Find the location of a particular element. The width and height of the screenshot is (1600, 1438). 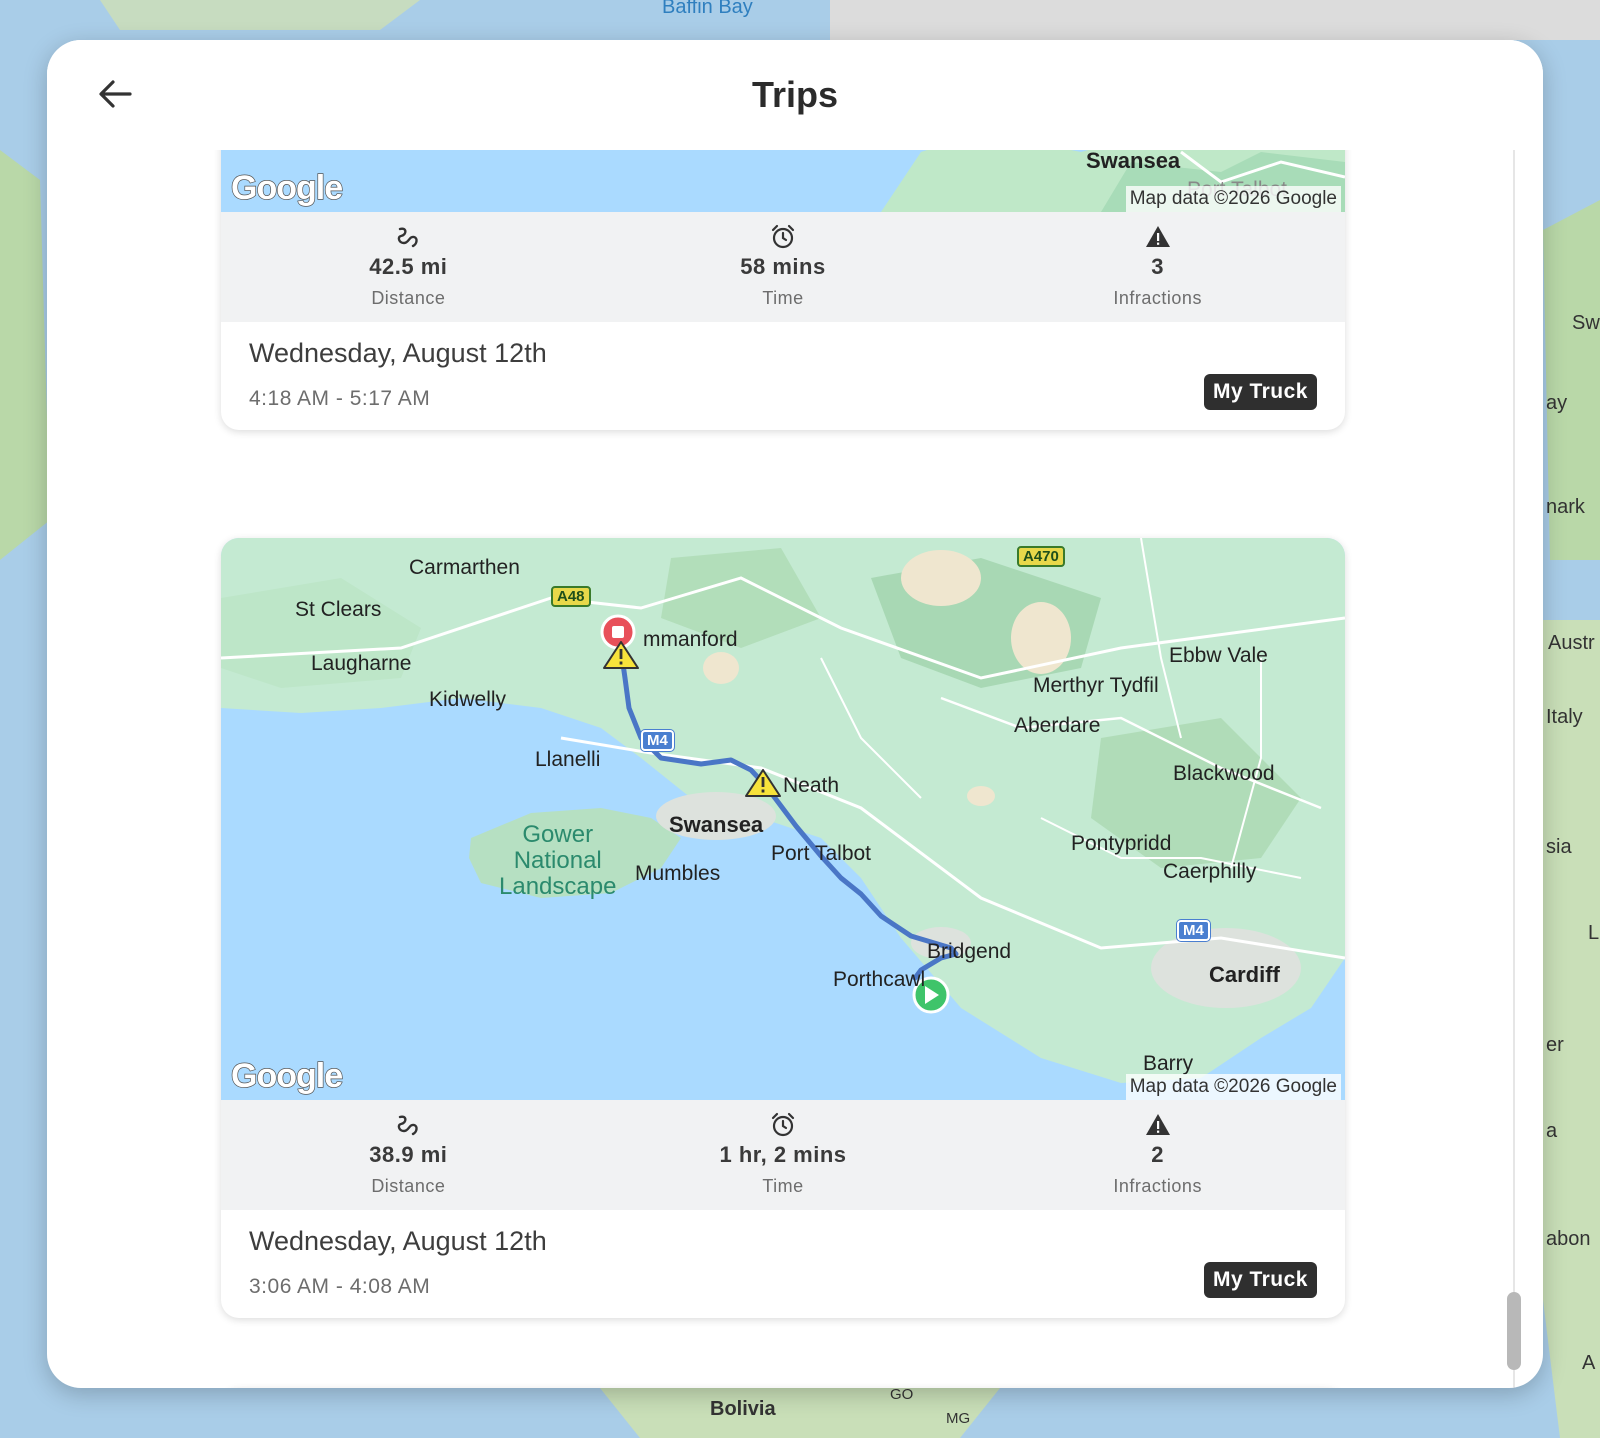

map-label-caerphilly: Caerphilly is located at coordinates (1210, 871).